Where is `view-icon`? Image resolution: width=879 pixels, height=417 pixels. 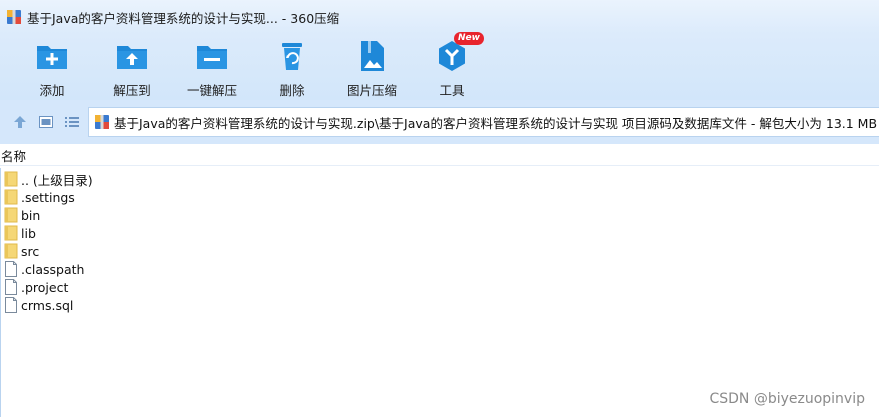
view-icon is located at coordinates (46, 122).